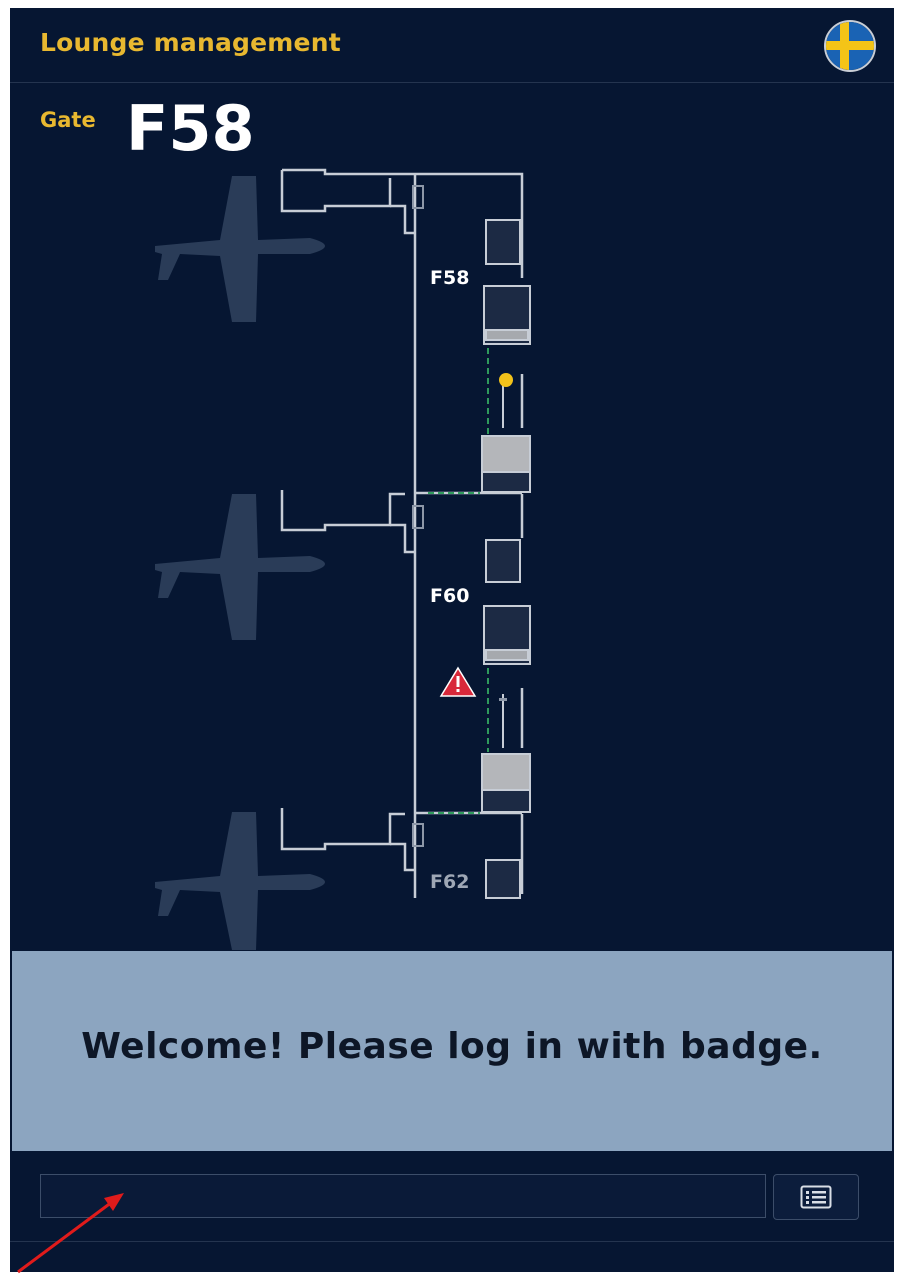  Describe the element at coordinates (449, 596) in the screenshot. I see `gate-tag-f60: F60` at that location.